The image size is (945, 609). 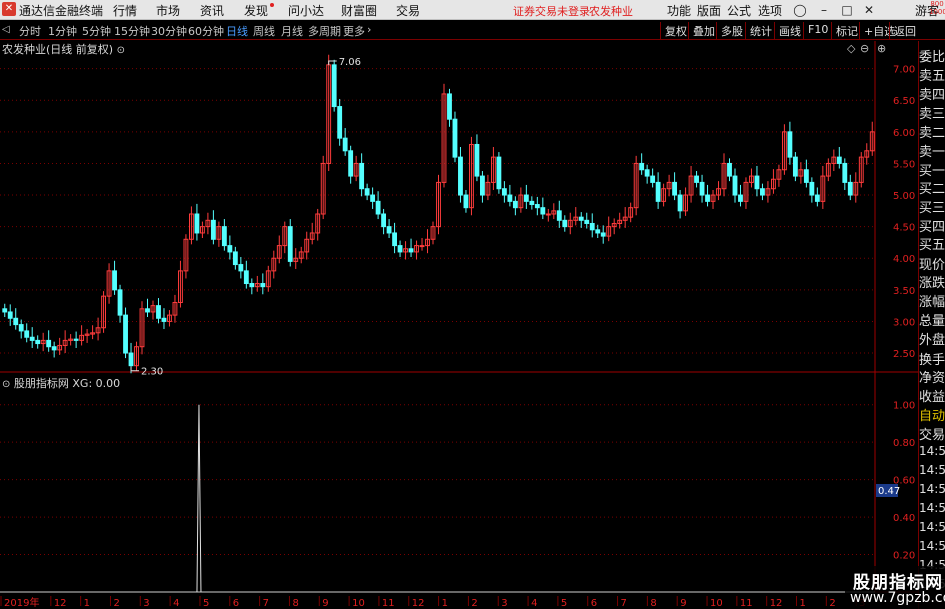 What do you see at coordinates (904, 291) in the screenshot?
I see `main-y-tick-label: 3.50` at bounding box center [904, 291].